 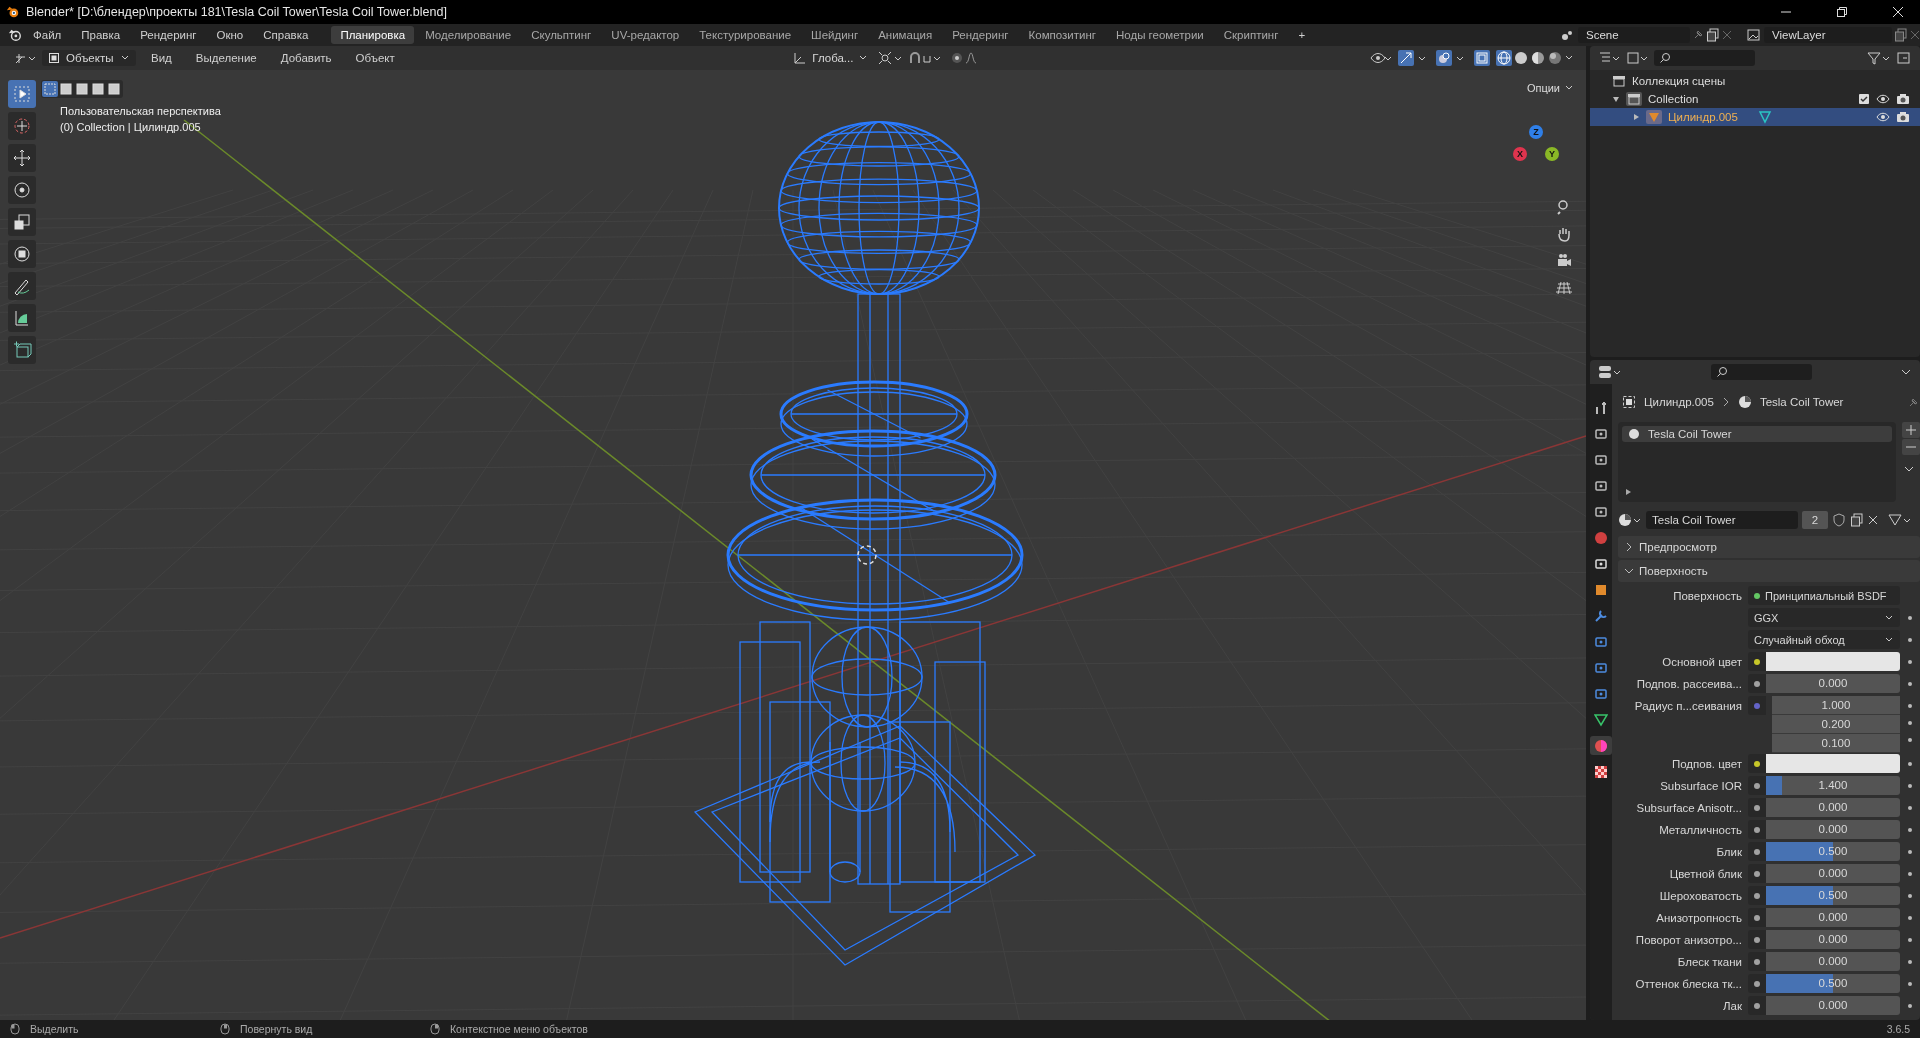 I want to click on rotate-tool-button, so click(x=22, y=190).